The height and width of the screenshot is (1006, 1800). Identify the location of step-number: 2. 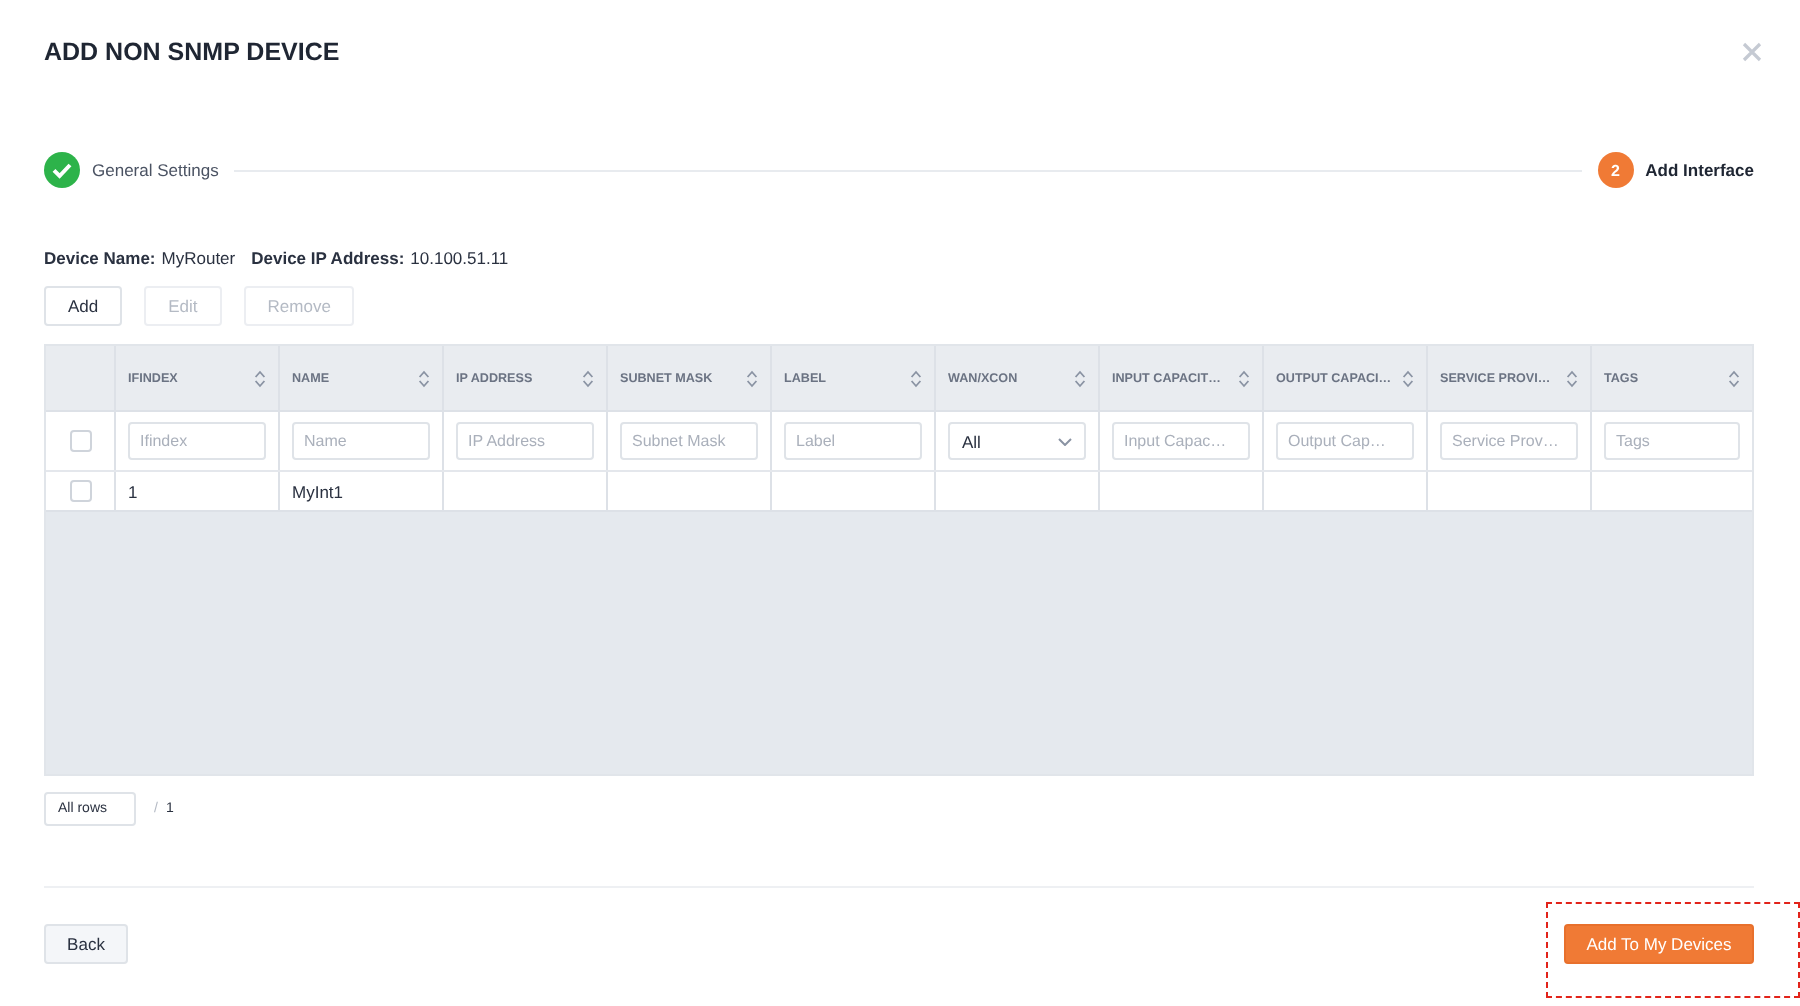
(1615, 170).